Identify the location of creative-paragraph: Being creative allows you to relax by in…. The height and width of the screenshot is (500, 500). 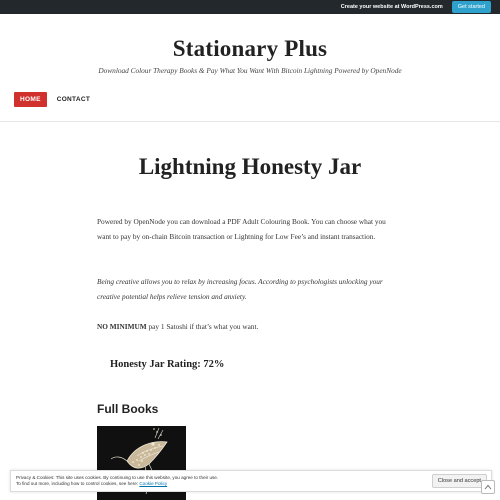
(240, 289).